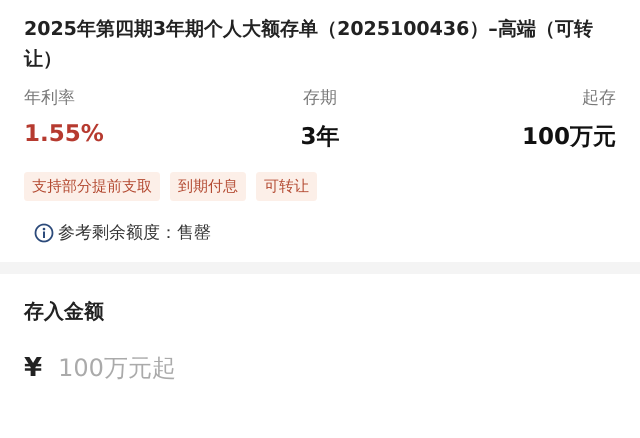 This screenshot has height=438, width=640. I want to click on feature-tag: 到期付息, so click(208, 186).